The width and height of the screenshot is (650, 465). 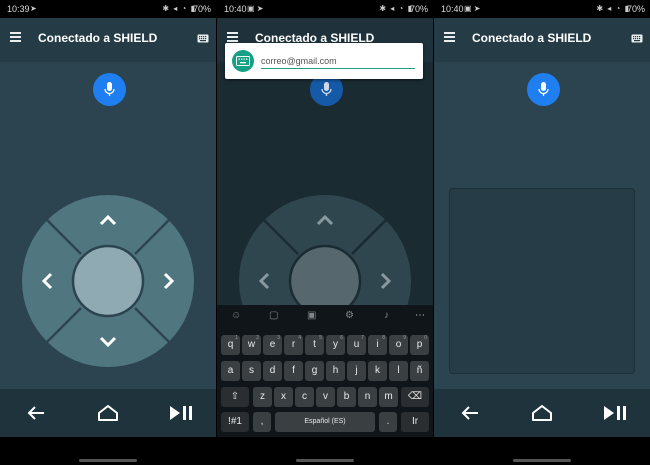 What do you see at coordinates (314, 371) in the screenshot?
I see `key-g: g` at bounding box center [314, 371].